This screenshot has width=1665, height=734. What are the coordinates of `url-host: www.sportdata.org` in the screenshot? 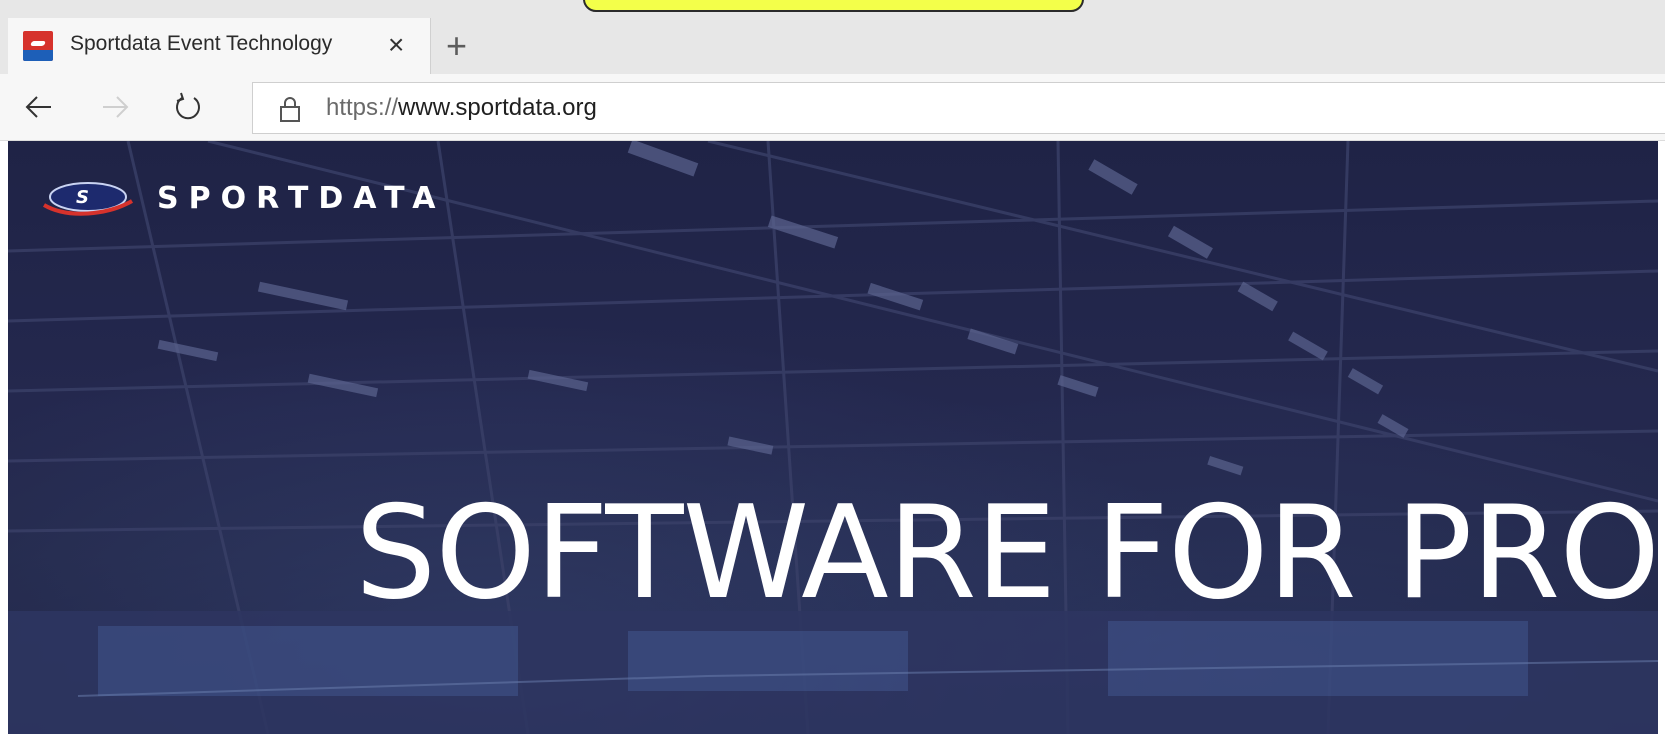 It's located at (497, 107).